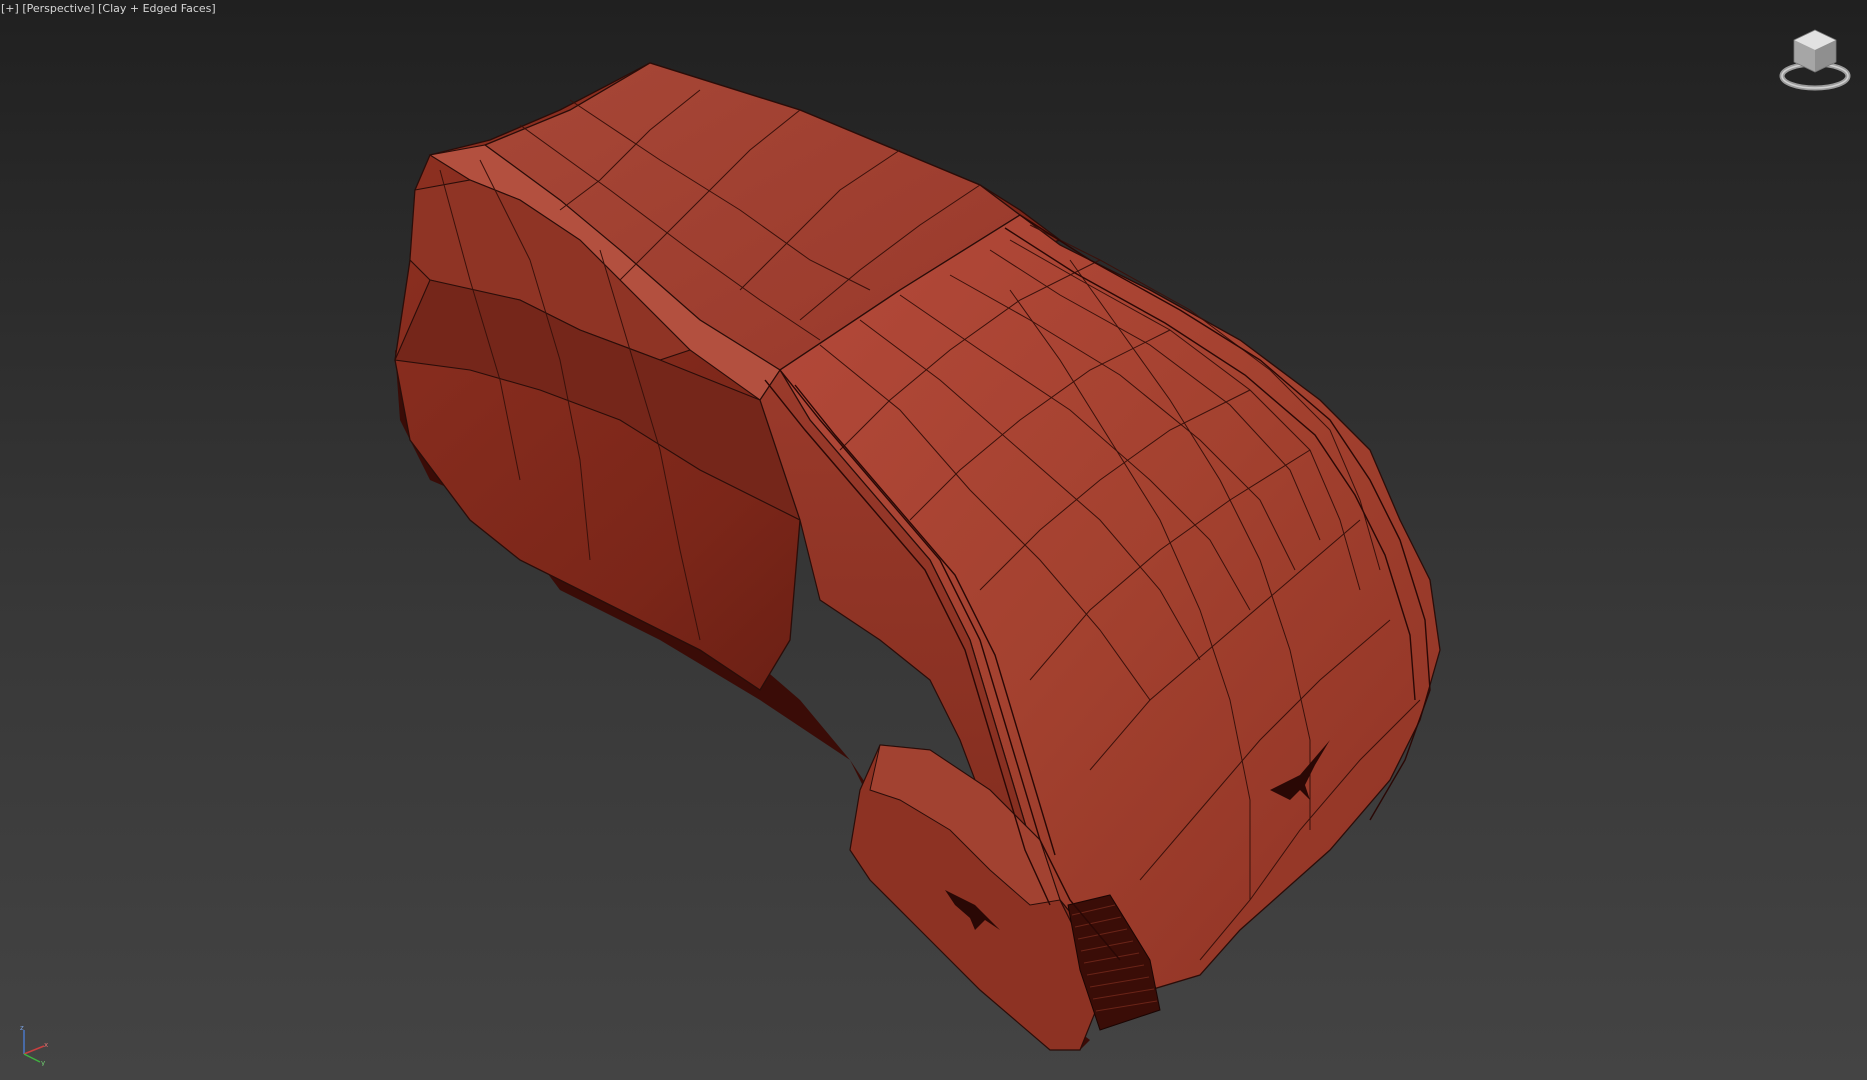 This screenshot has height=1080, width=1867. Describe the element at coordinates (46, 1045) in the screenshot. I see `axis-label-x: x` at that location.